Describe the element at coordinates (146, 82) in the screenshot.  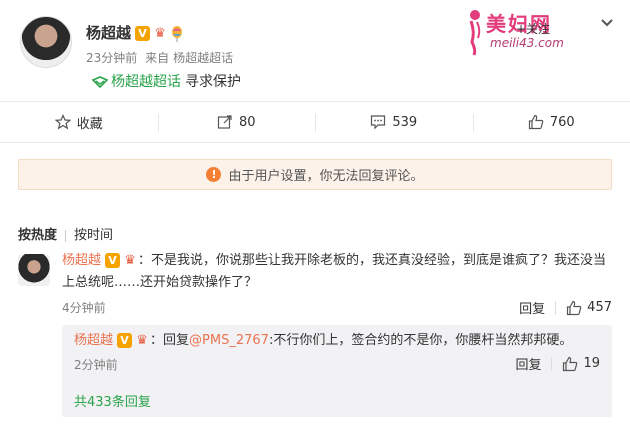
I see `topic-name: 杨超越超话` at that location.